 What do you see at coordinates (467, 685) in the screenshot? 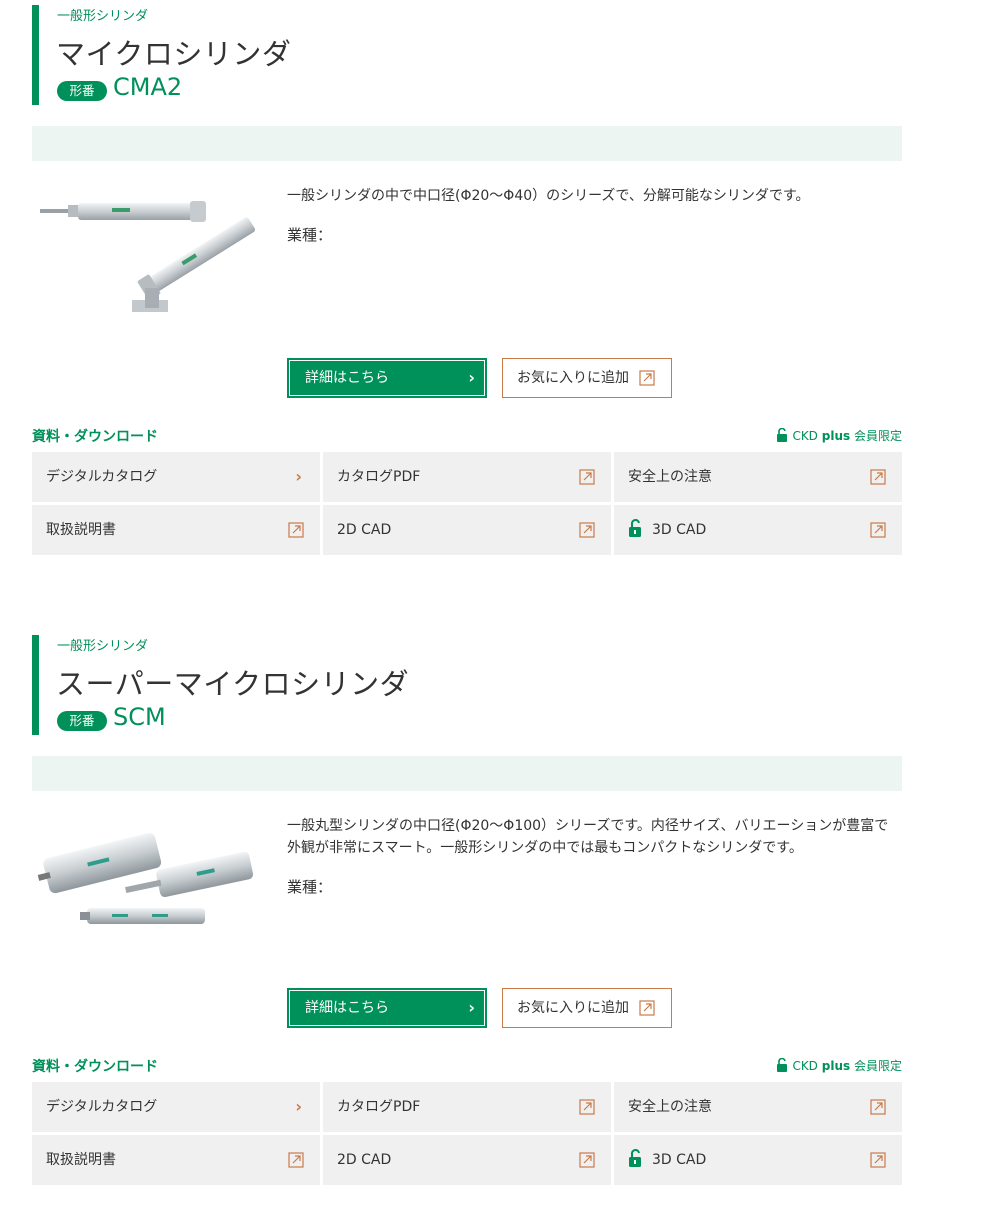
I see `product-heading: 一般形シリンダ スーパーマイクロシリンダ 形番 SCM` at bounding box center [467, 685].